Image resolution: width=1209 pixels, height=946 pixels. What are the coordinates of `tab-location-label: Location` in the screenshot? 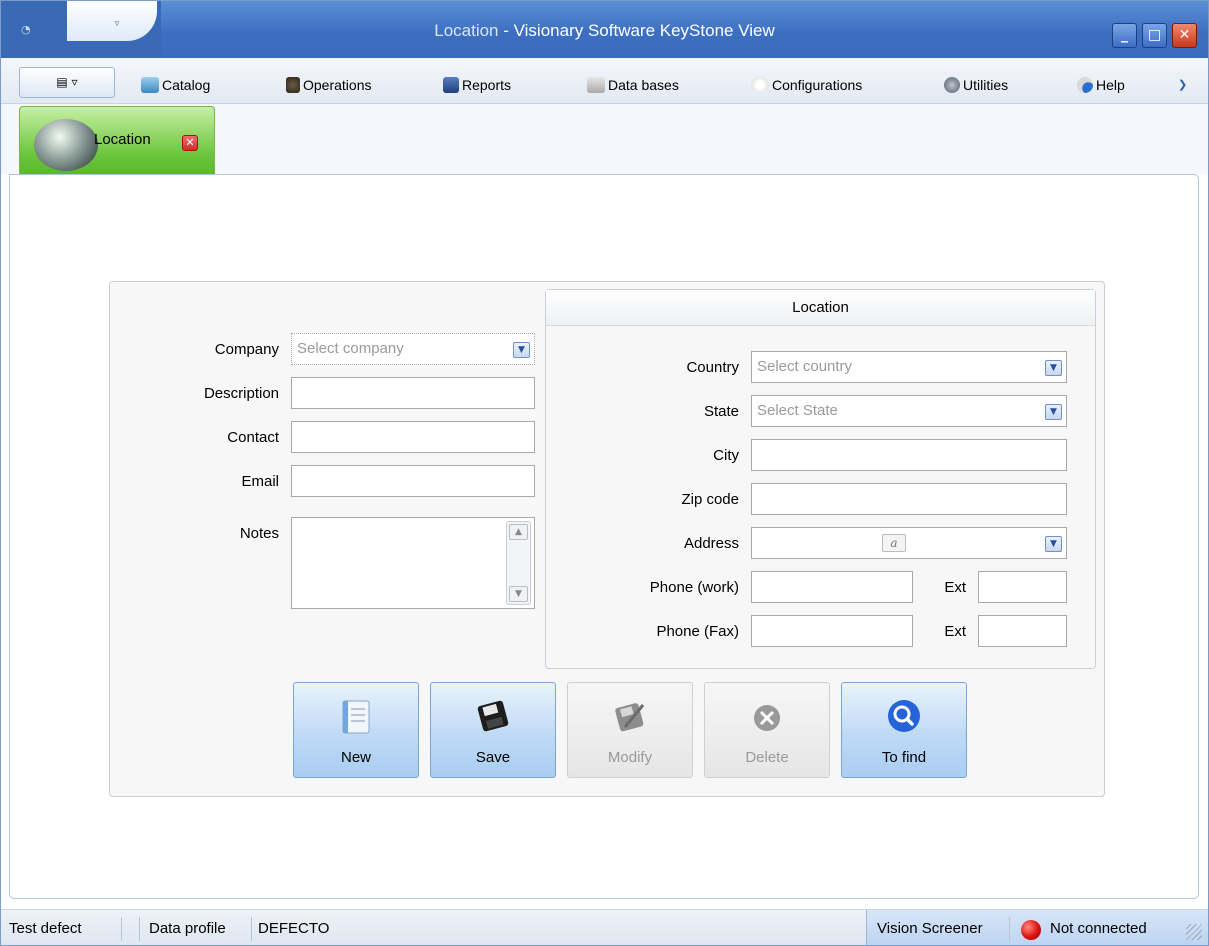 It's located at (122, 139).